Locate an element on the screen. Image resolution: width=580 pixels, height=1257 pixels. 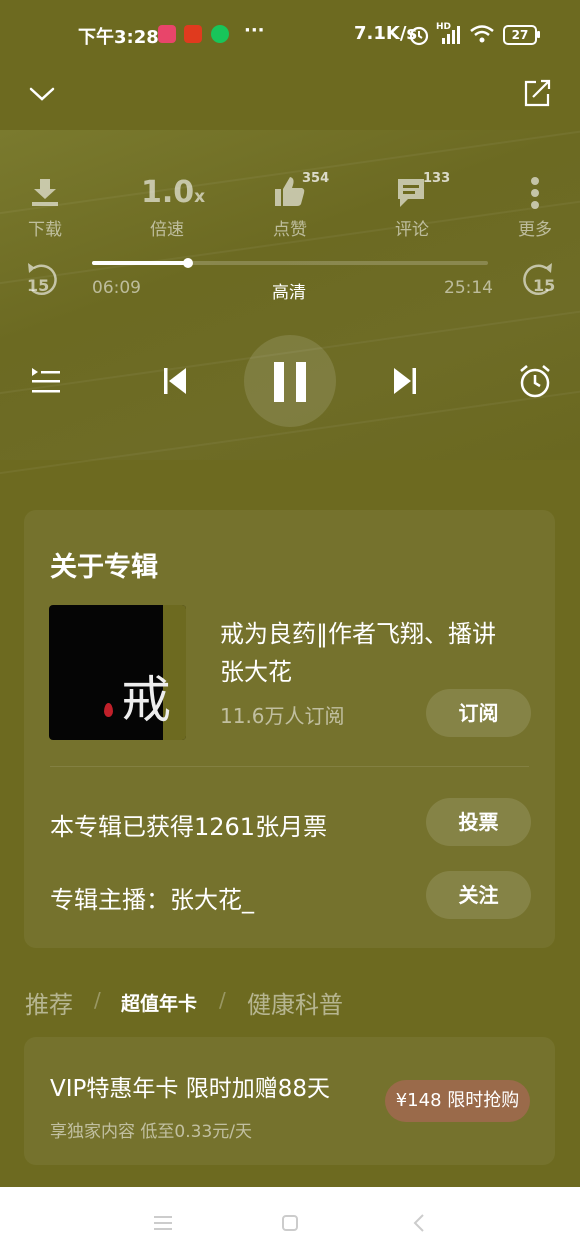
collapse-chevron-down-icon is located at coordinates (42, 93).